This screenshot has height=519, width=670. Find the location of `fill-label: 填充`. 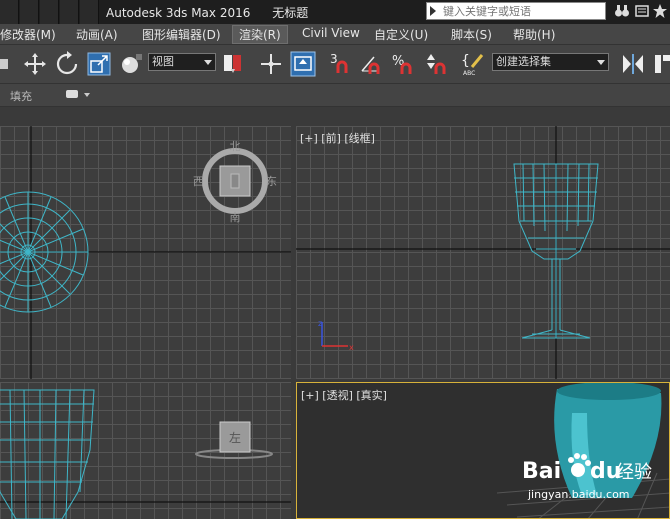

fill-label: 填充 is located at coordinates (21, 96).